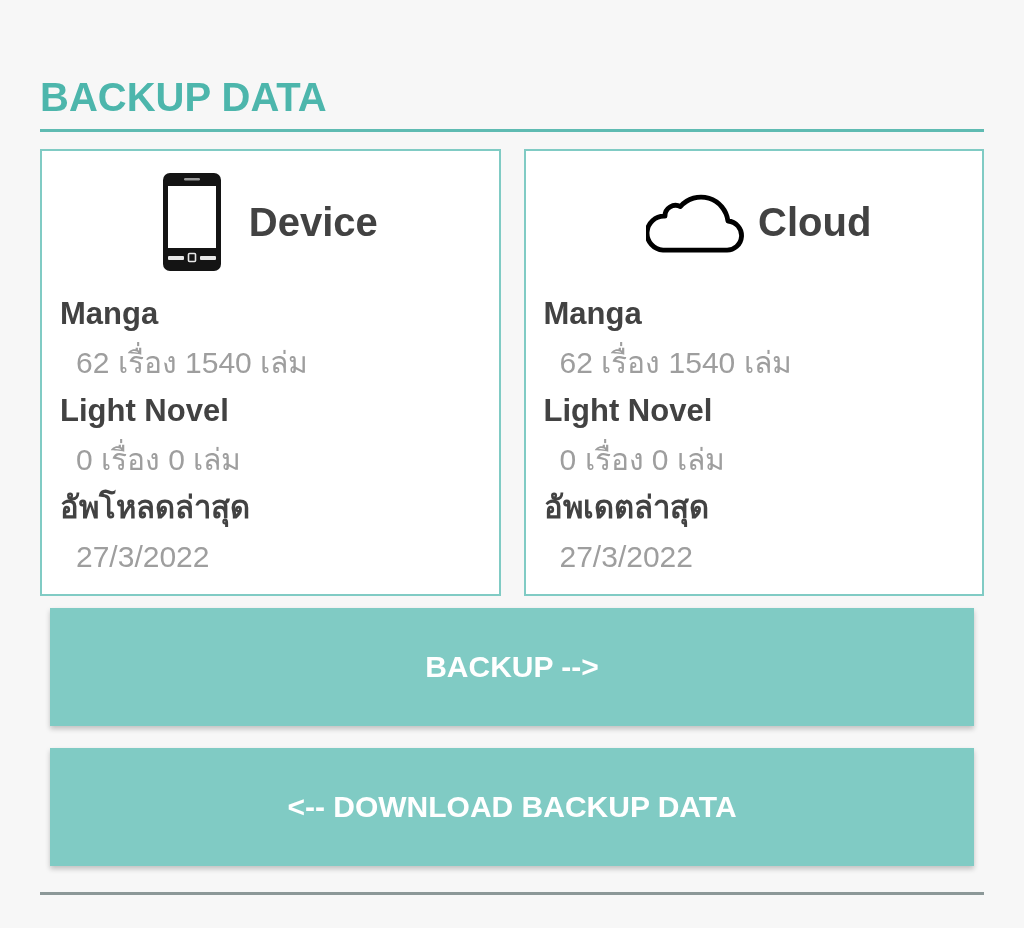  Describe the element at coordinates (191, 222) in the screenshot. I see `phone-icon` at that location.